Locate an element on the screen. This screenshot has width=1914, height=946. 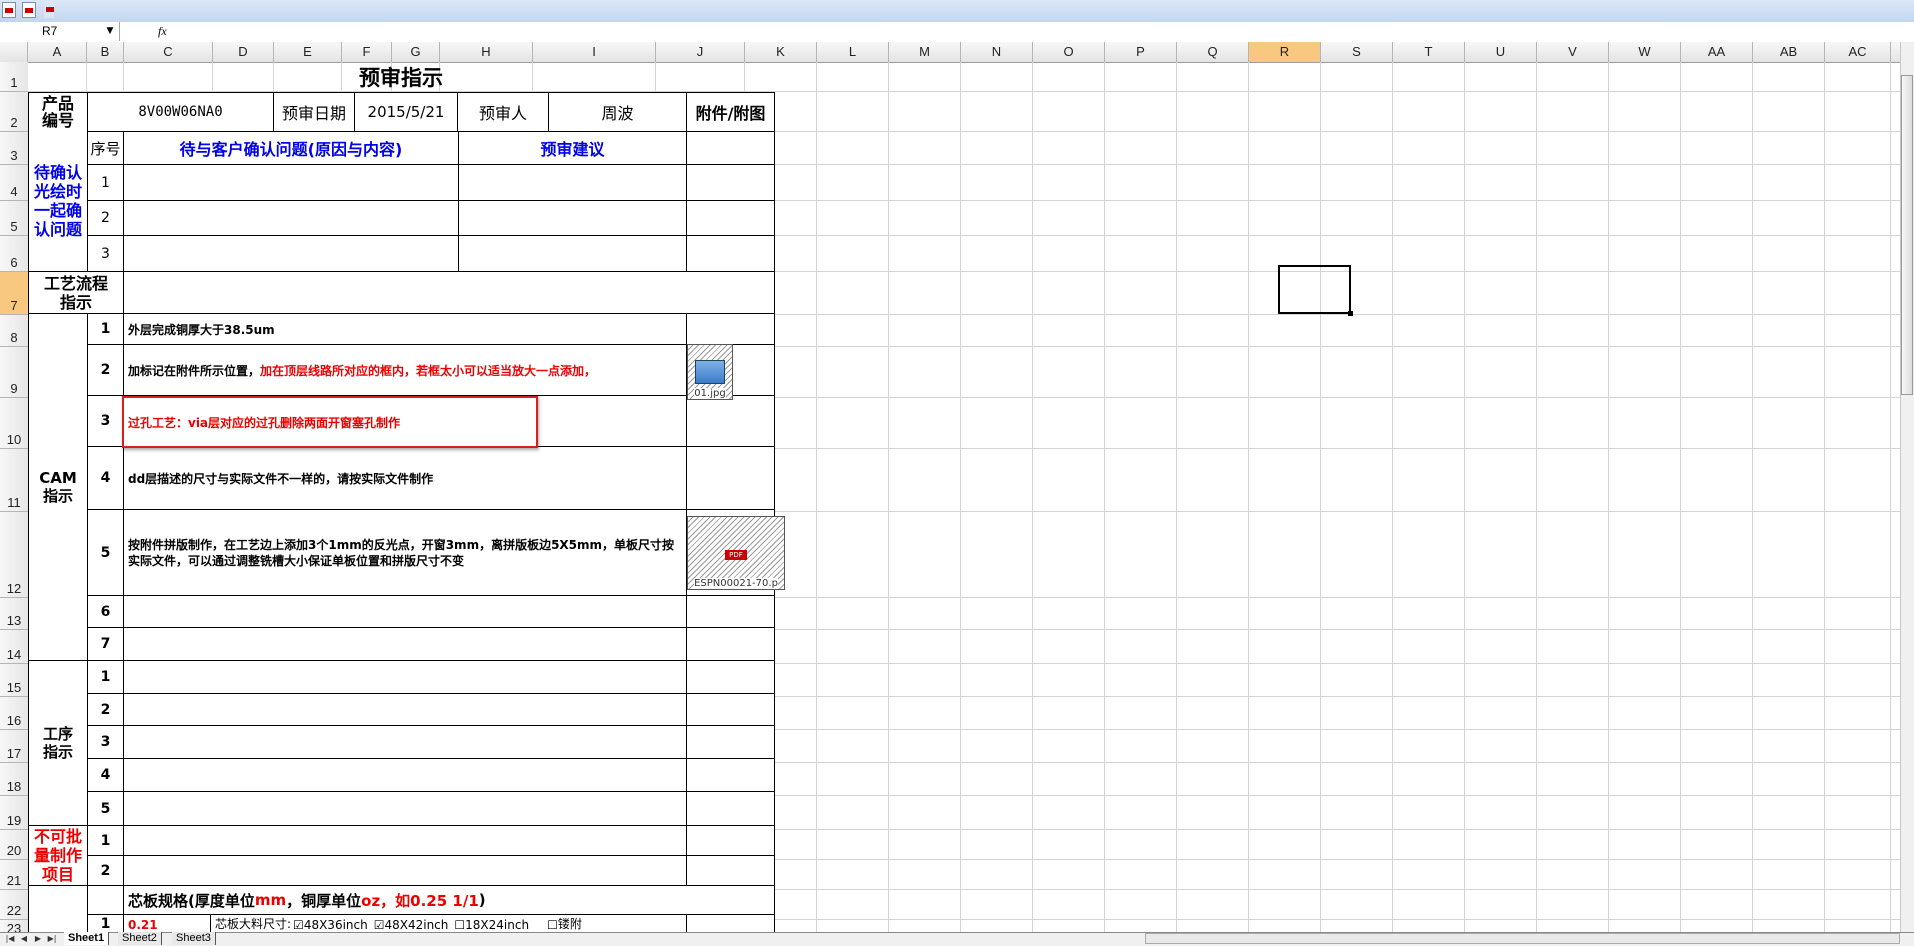
pdf-icon is located at coordinates (9, 10).